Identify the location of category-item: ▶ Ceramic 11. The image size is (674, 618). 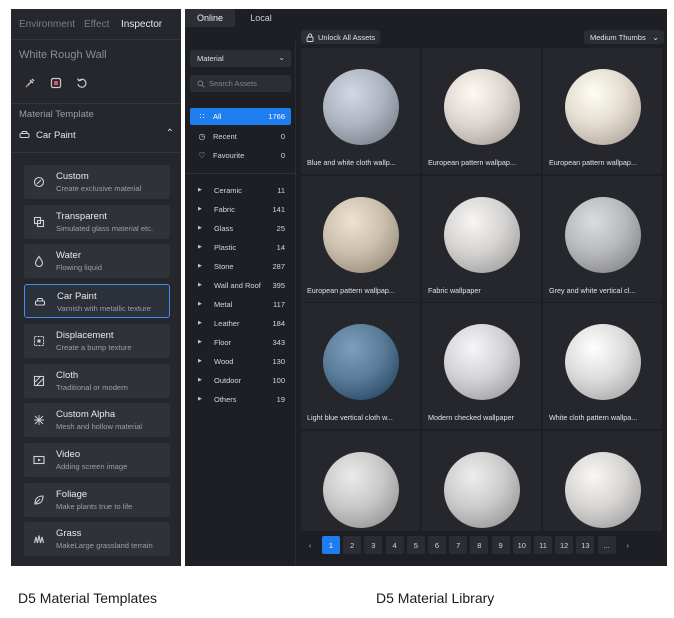
(240, 190).